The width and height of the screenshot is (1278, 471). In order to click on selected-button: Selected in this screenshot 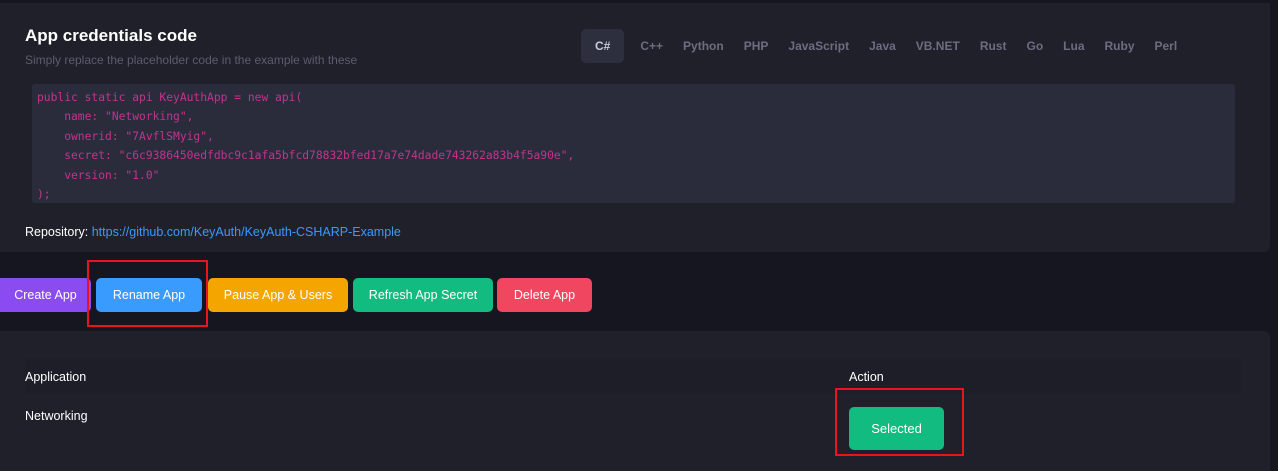, I will do `click(896, 428)`.